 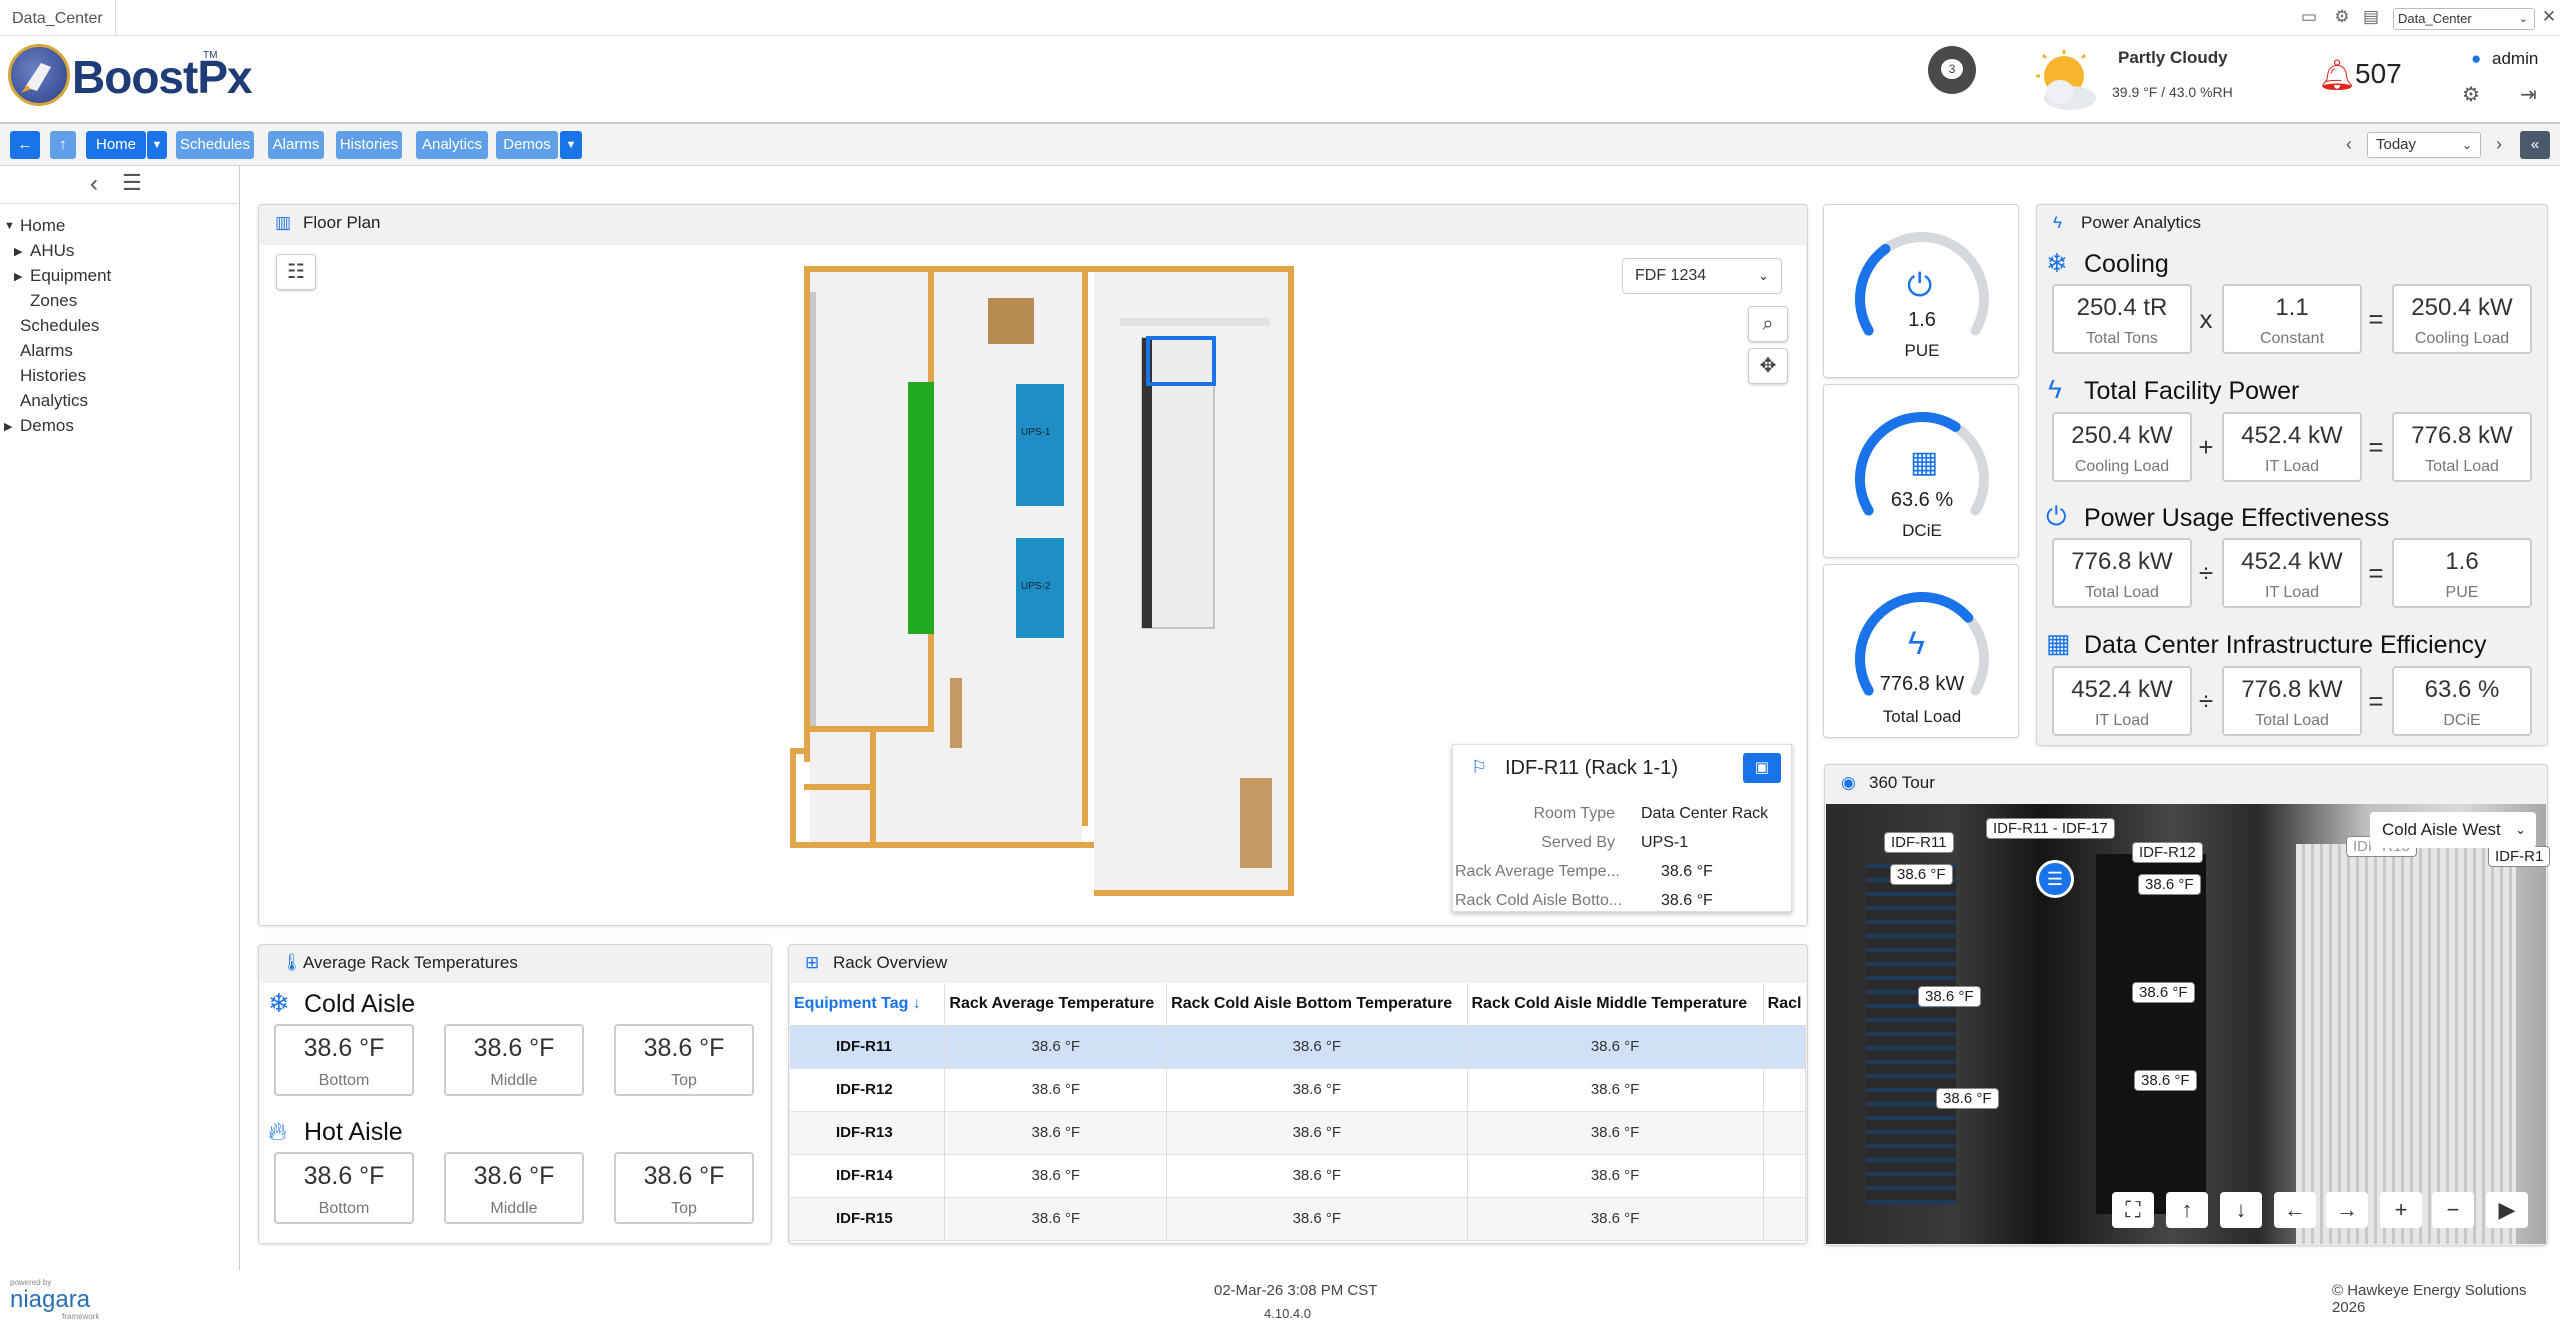 What do you see at coordinates (1702, 276) in the screenshot?
I see `floor-select: FDF 1234 ⌄` at bounding box center [1702, 276].